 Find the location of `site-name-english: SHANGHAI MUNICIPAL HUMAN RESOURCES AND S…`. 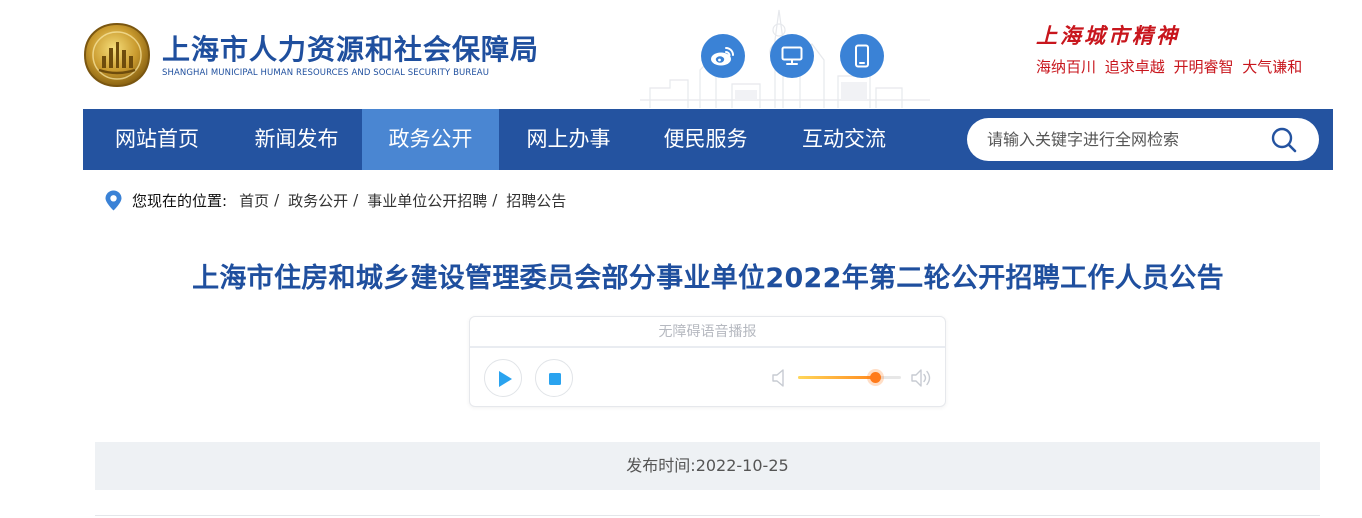

site-name-english: SHANGHAI MUNICIPAL HUMAN RESOURCES AND S… is located at coordinates (326, 73).